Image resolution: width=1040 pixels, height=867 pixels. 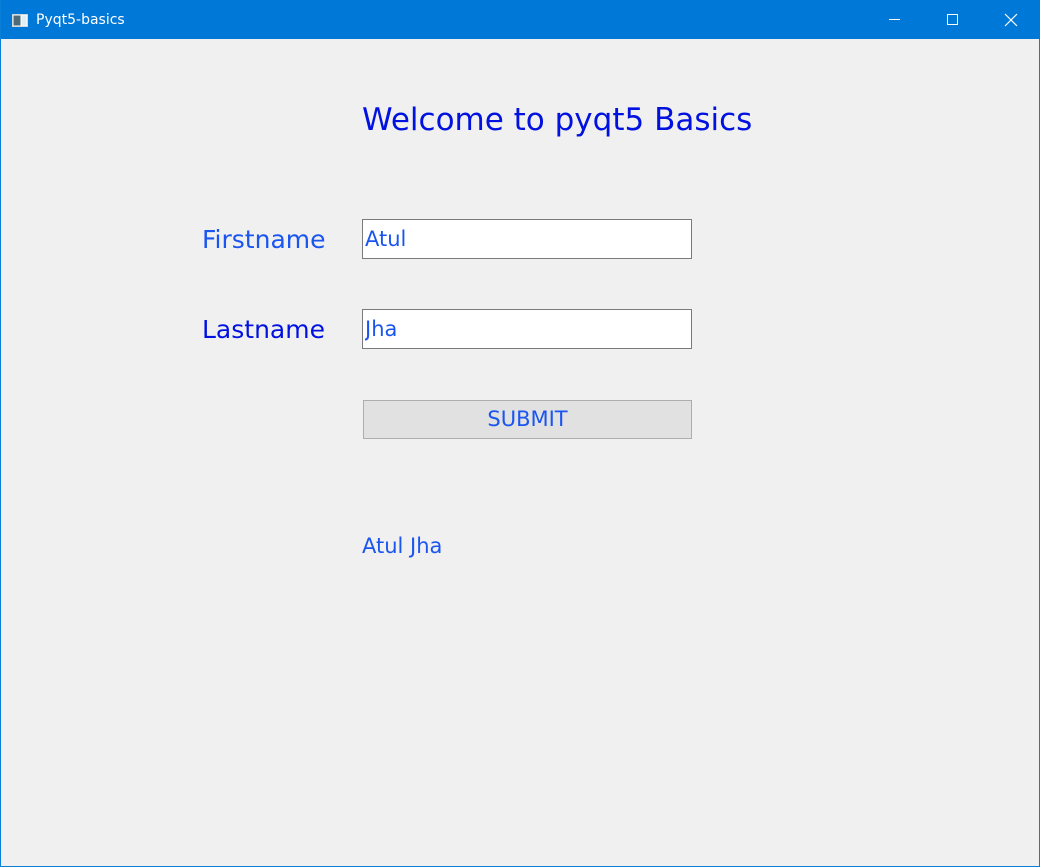 I want to click on minimize-icon, so click(x=894, y=19).